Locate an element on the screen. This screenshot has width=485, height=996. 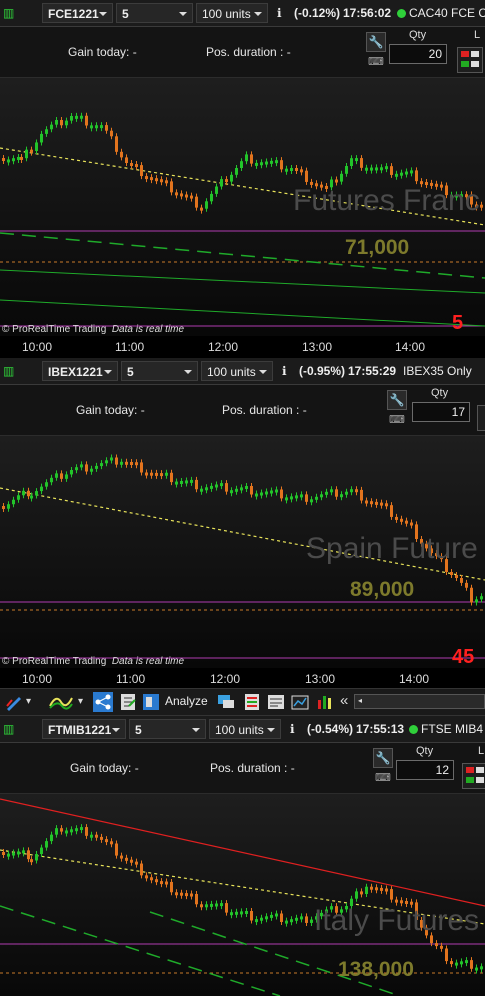
symbol-select: FCE1221 is located at coordinates (77, 13).